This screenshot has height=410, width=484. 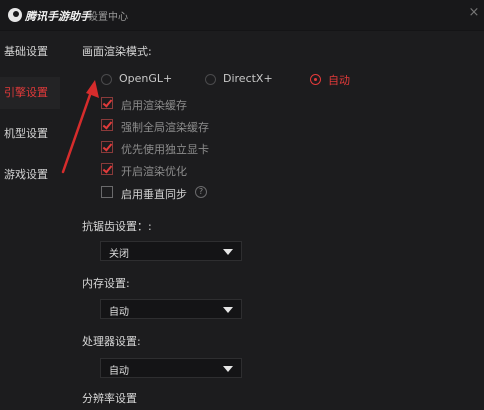 I want to click on cpu-select: 自动, so click(x=171, y=368).